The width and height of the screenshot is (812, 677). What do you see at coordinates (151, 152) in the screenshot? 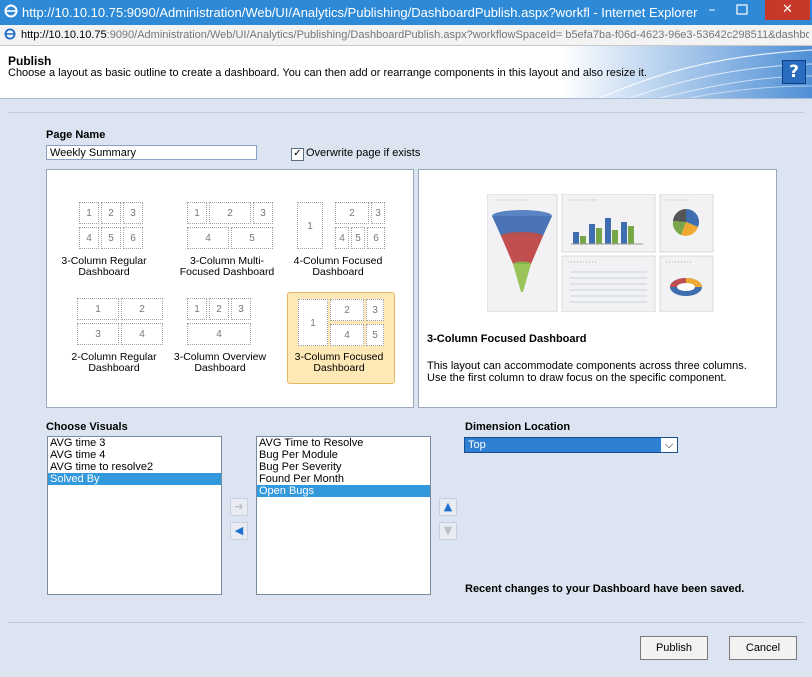
I see `page-name-input: Weekly Summary` at bounding box center [151, 152].